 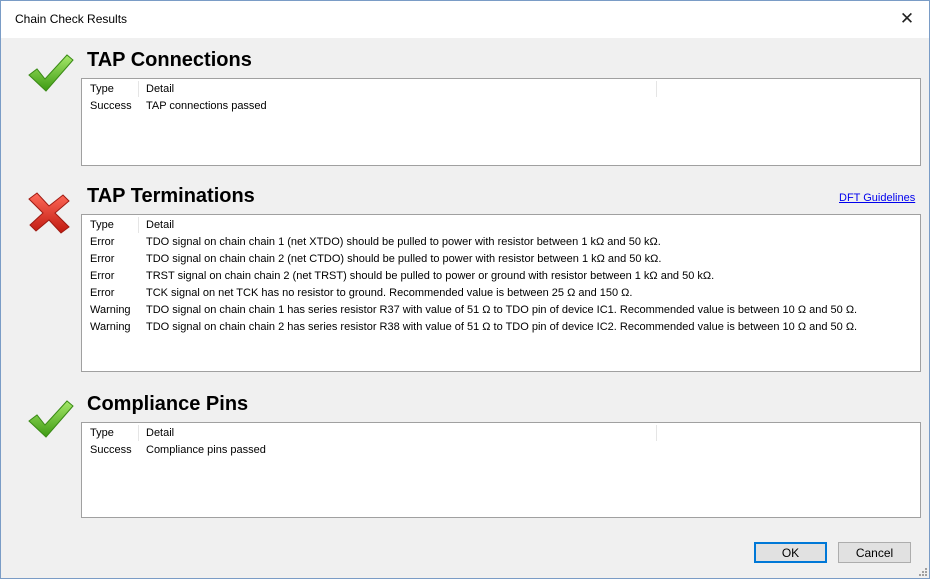 I want to click on close-icon: ✕, so click(x=907, y=18).